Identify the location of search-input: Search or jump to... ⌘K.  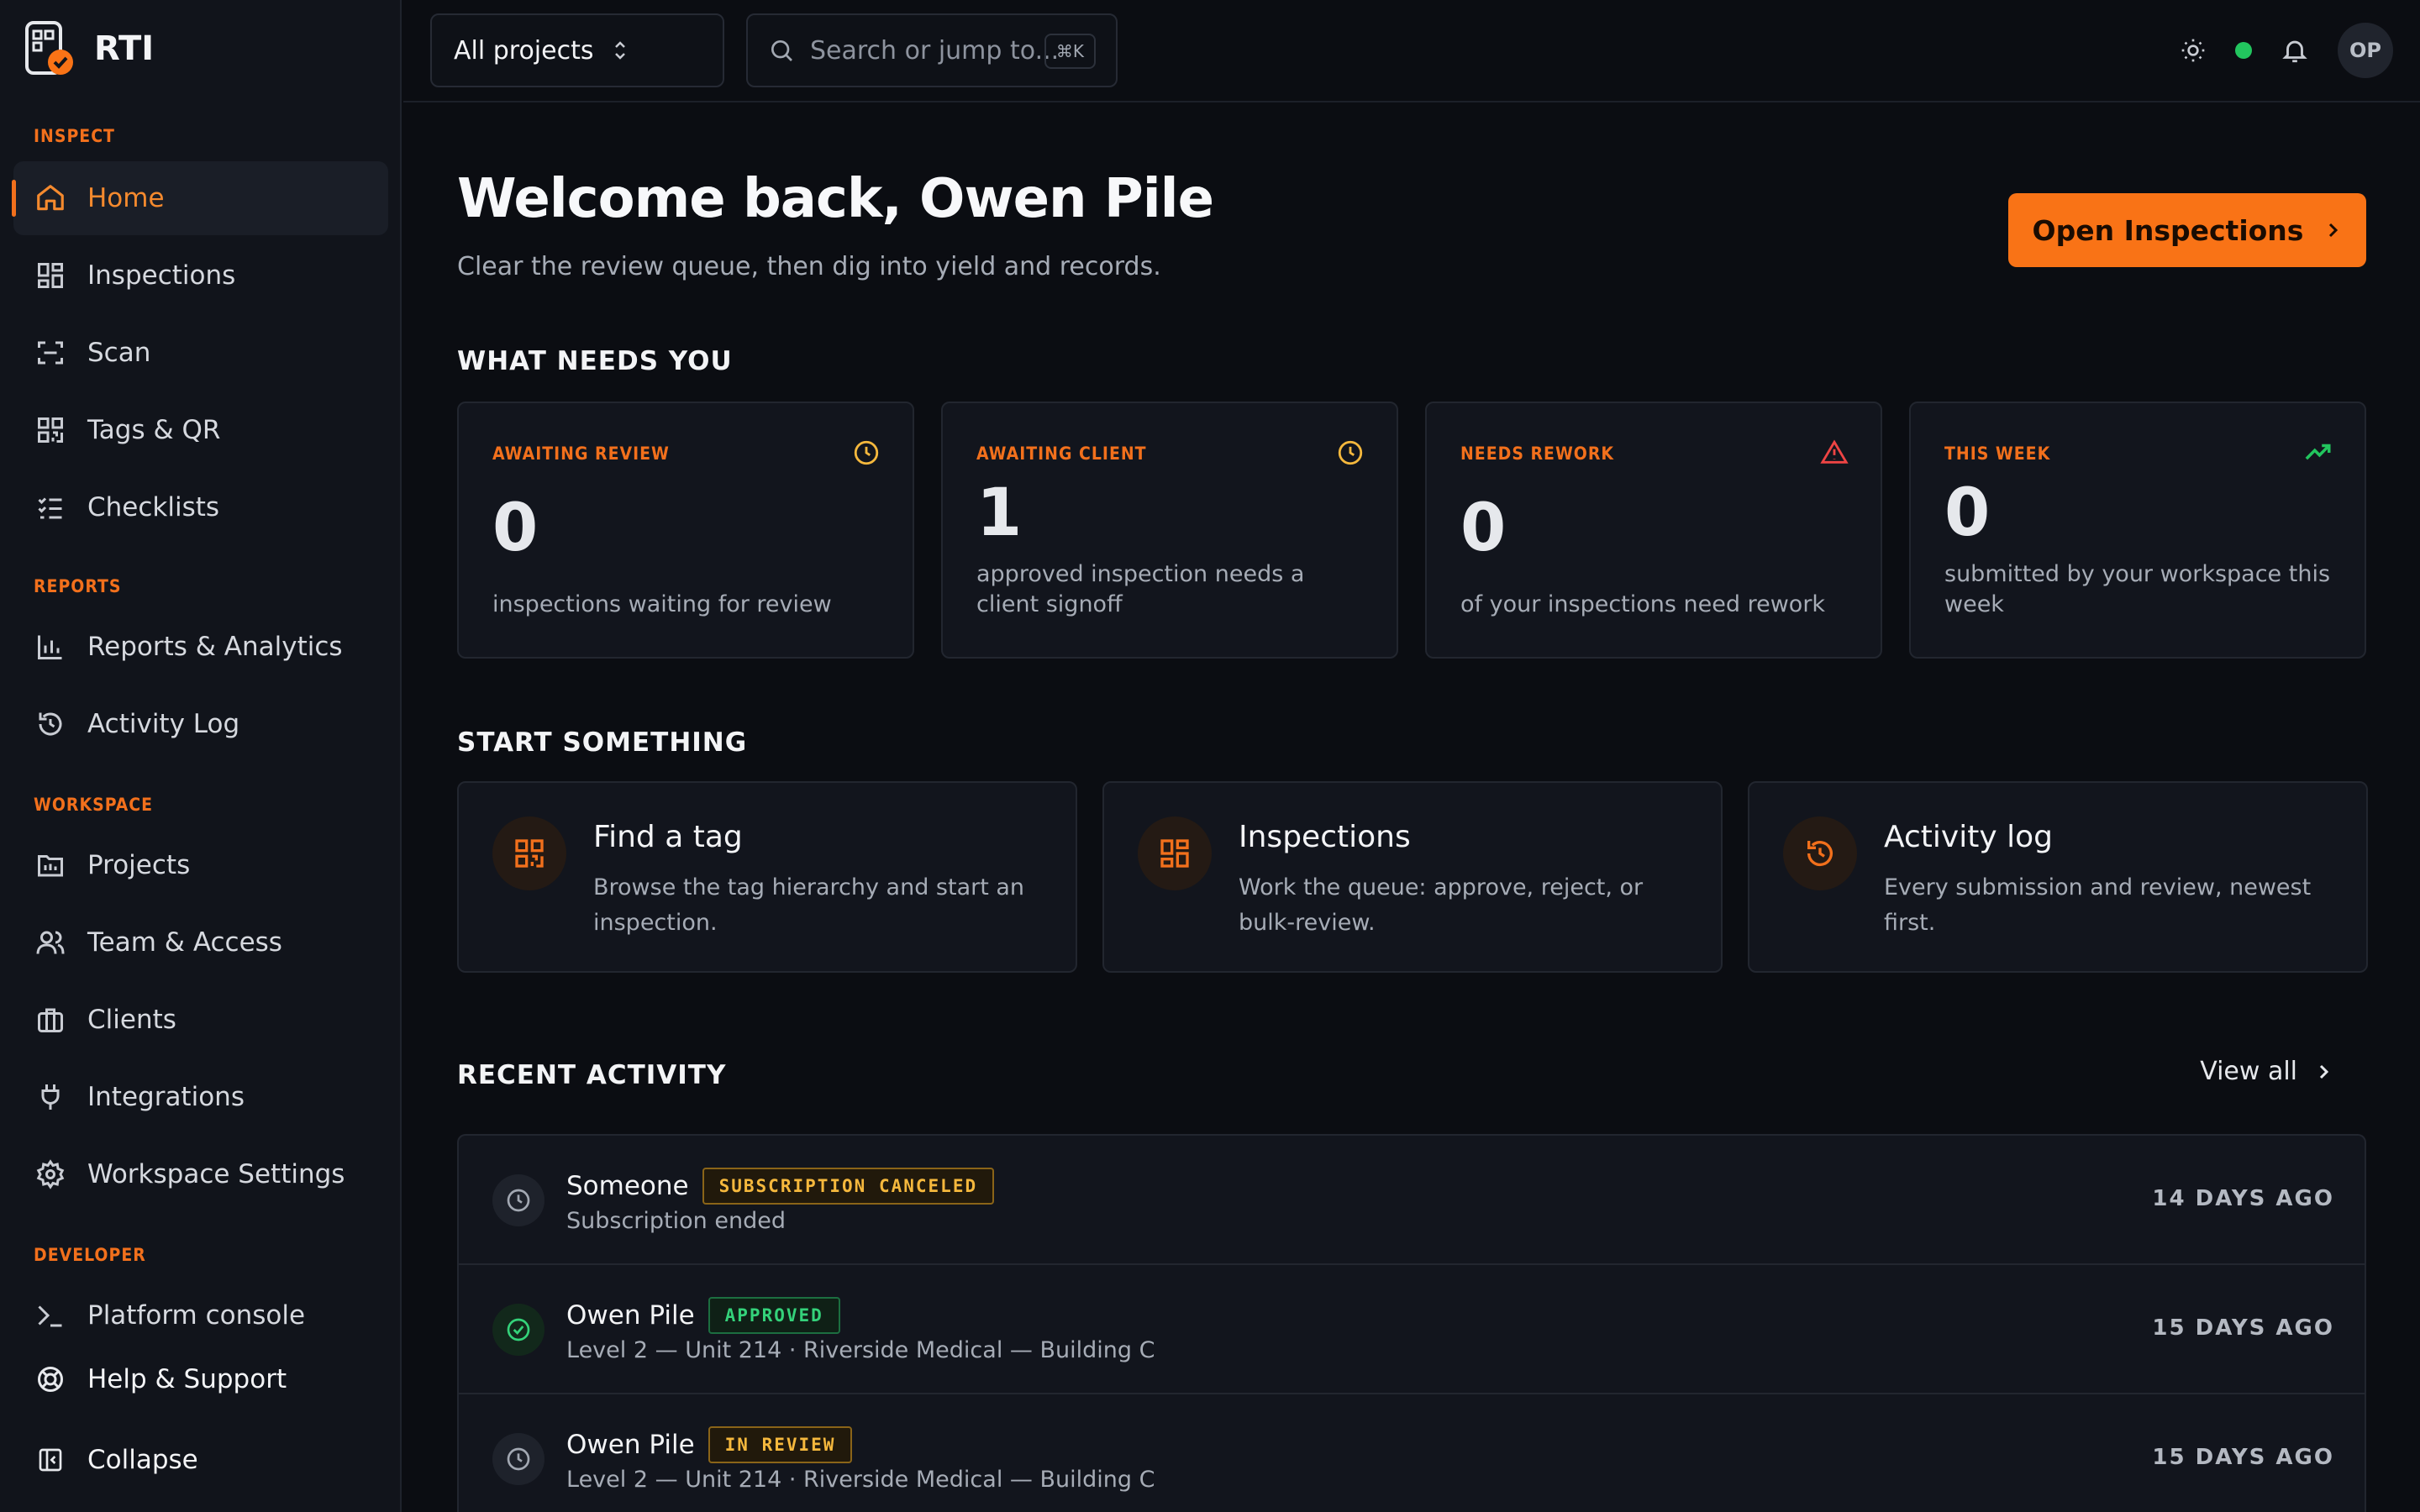
(932, 50).